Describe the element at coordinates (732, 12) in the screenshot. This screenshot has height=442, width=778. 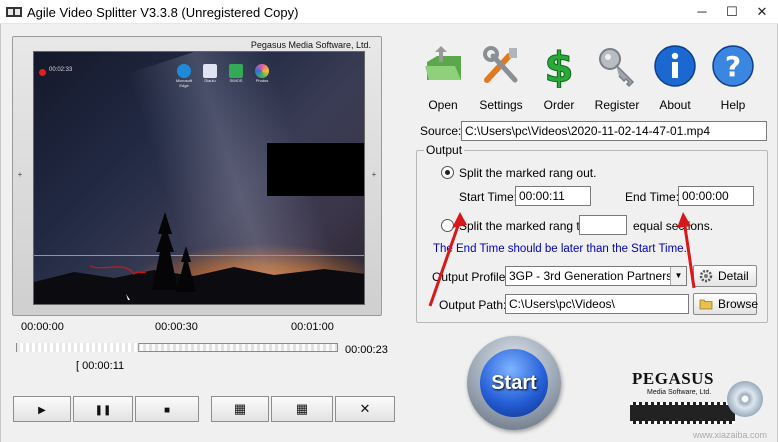
I see `maximize-button: ☐` at that location.